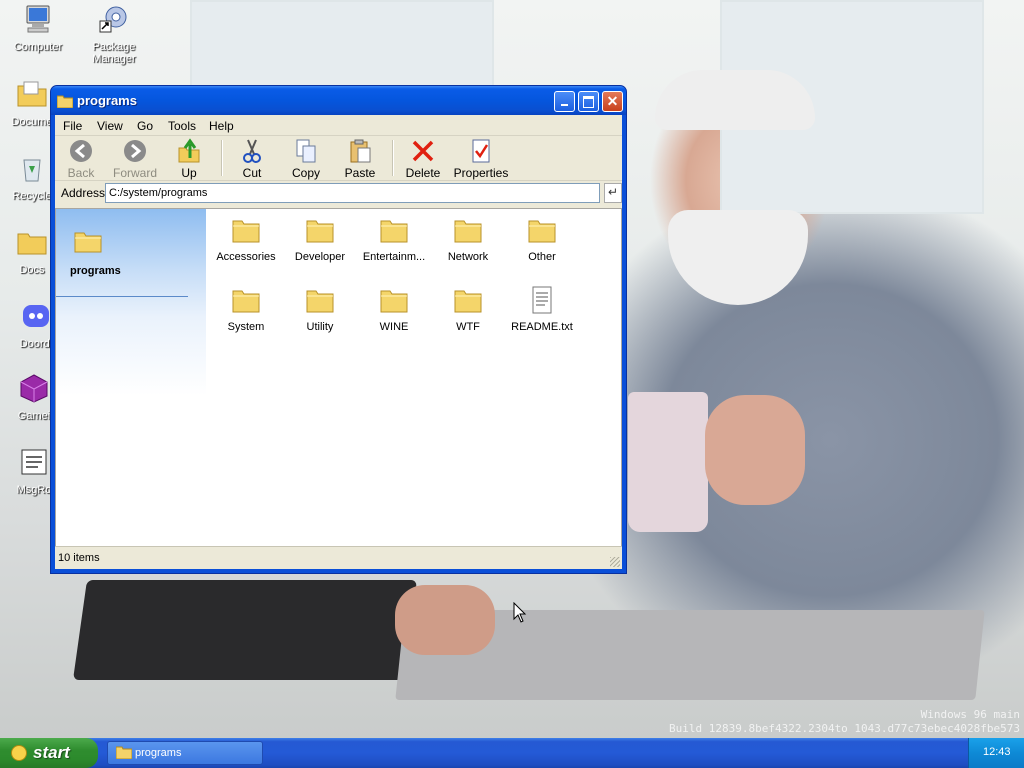 The height and width of the screenshot is (768, 1024). What do you see at coordinates (520, 612) in the screenshot?
I see `mouse-cursor-icon` at bounding box center [520, 612].